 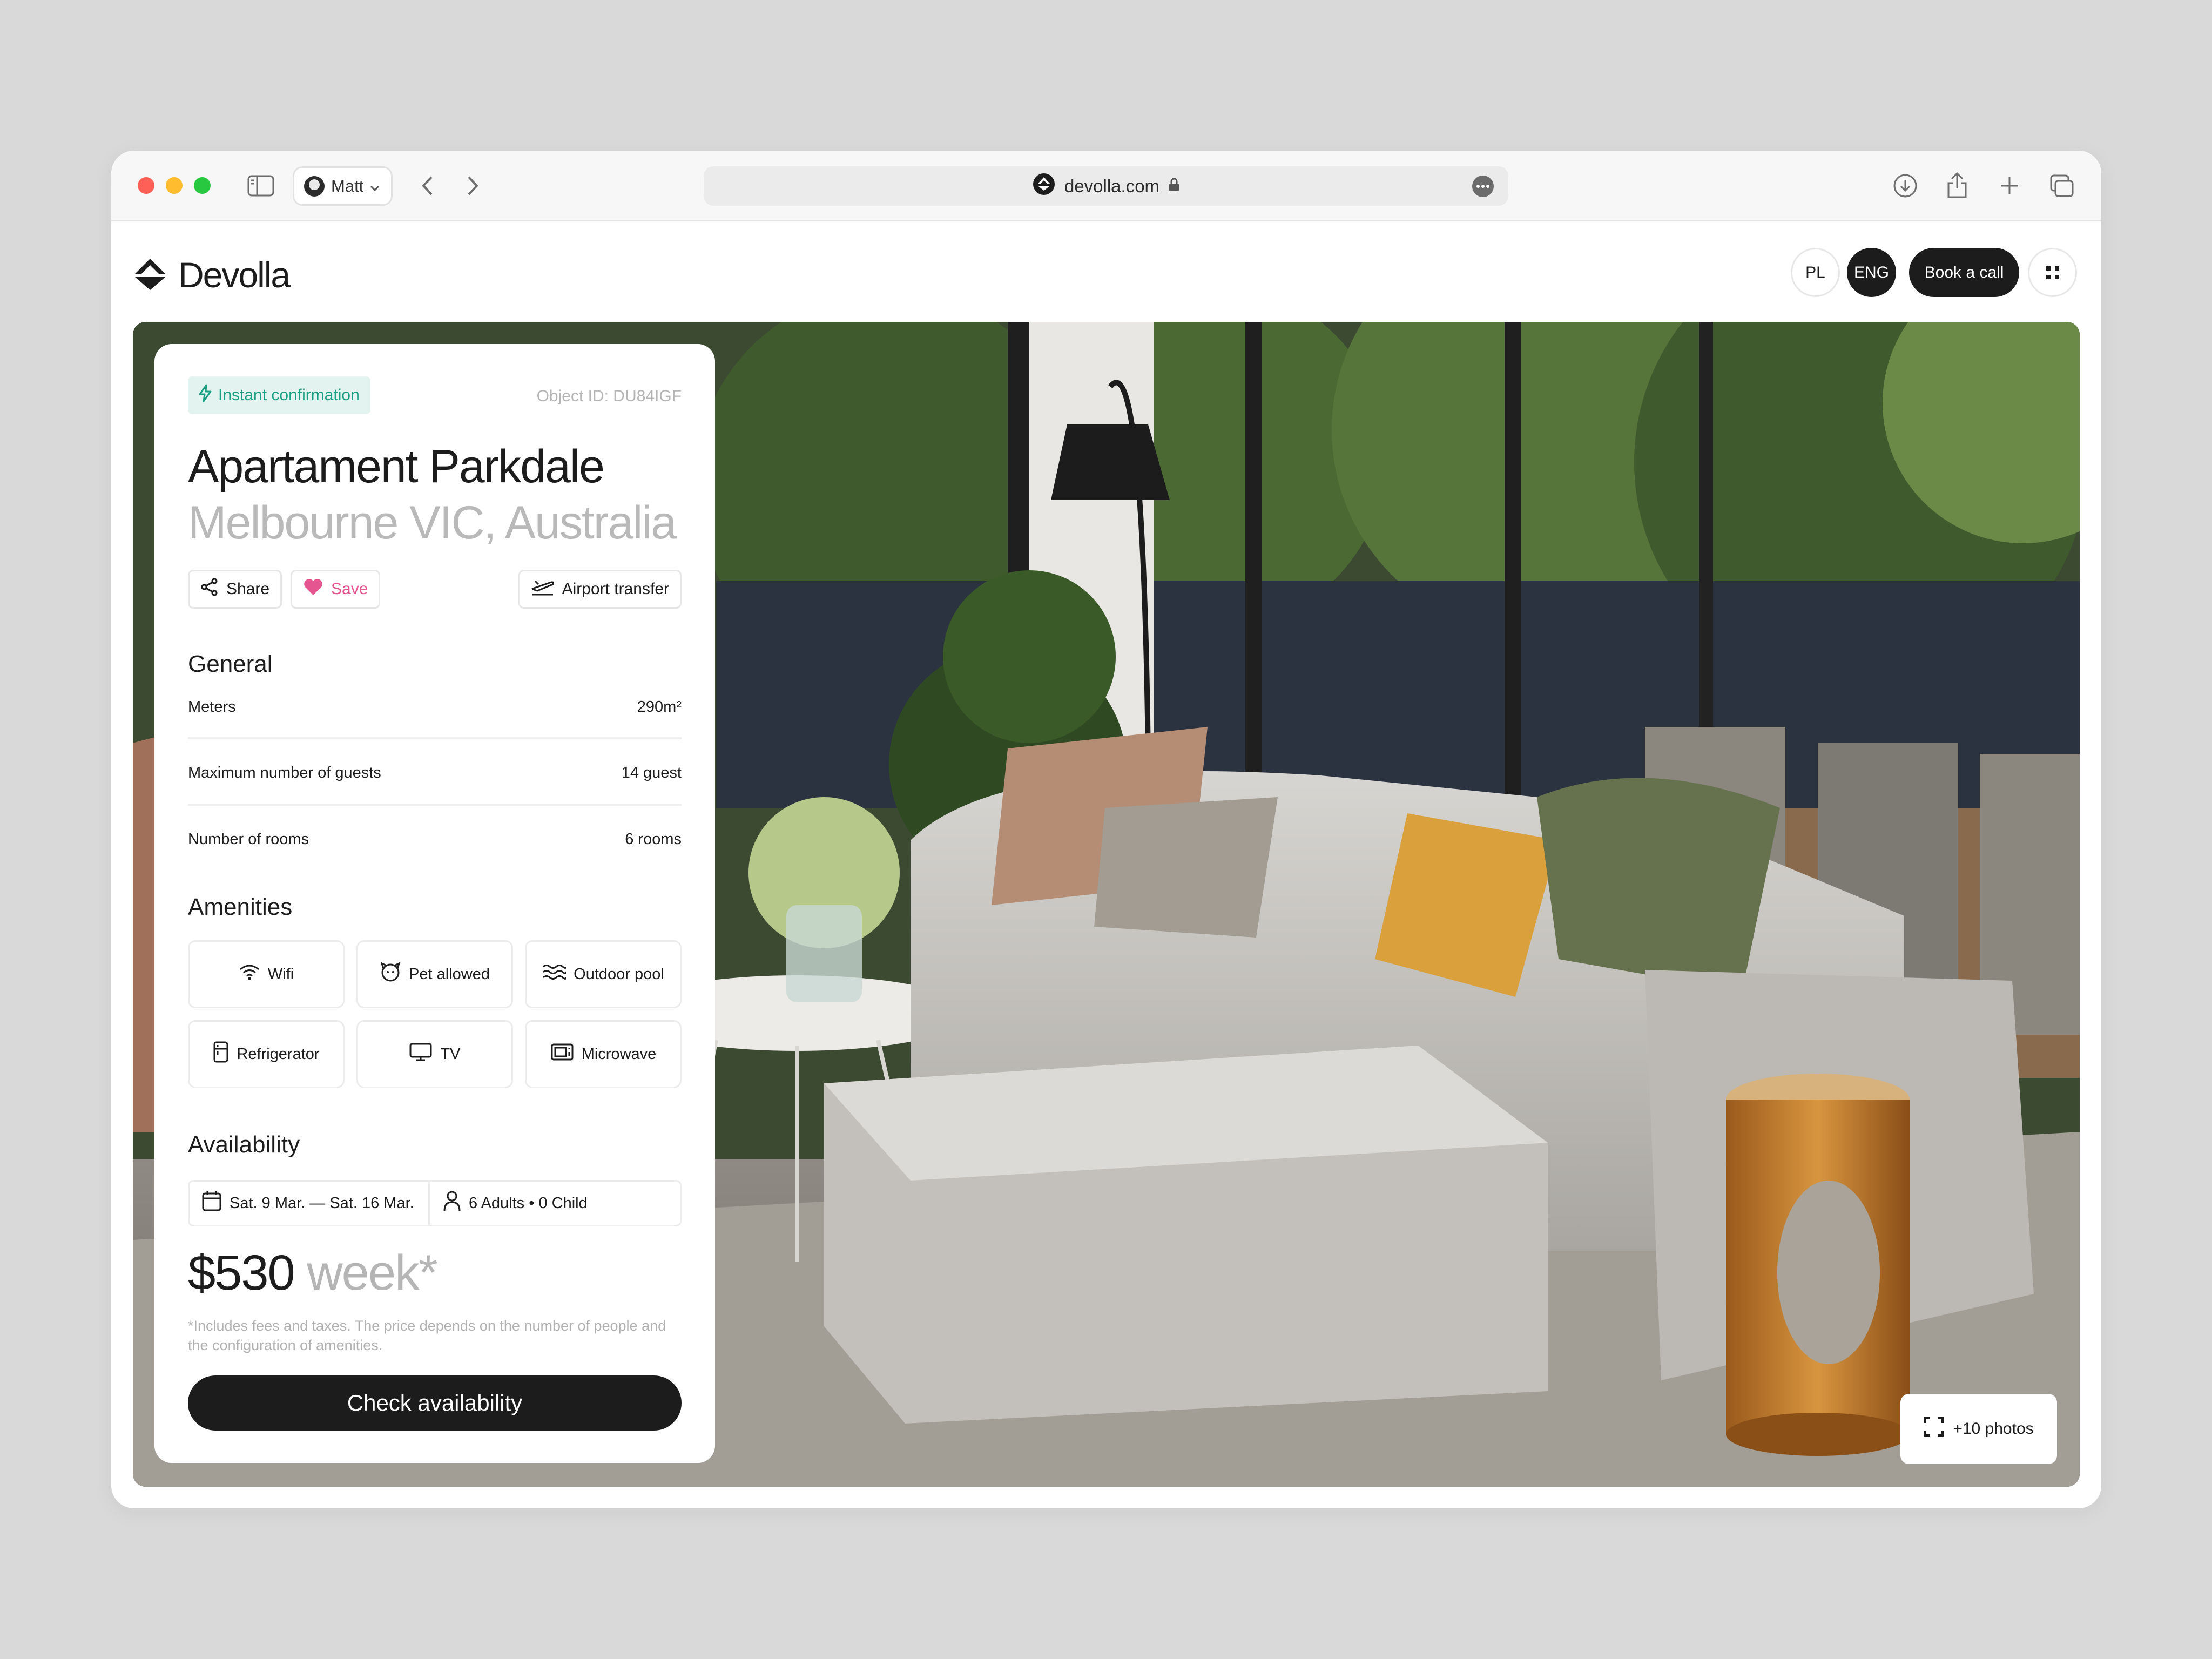 What do you see at coordinates (260, 185) in the screenshot?
I see `sidebar-toggle-icon` at bounding box center [260, 185].